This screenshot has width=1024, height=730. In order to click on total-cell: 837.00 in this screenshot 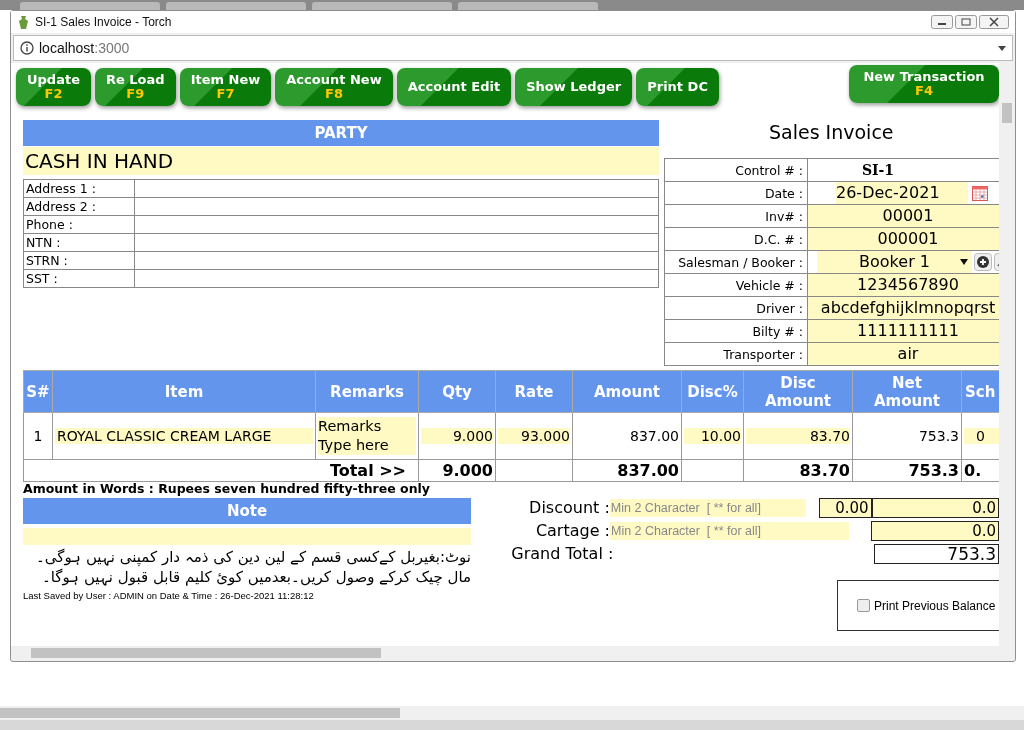, I will do `click(648, 470)`.